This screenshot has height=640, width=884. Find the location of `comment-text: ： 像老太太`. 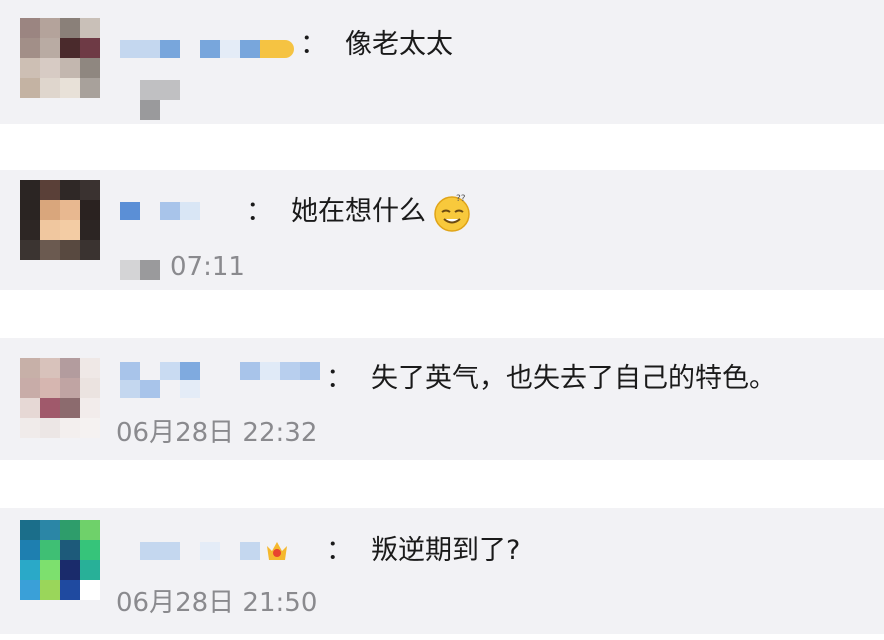

comment-text: ： 像老太太 is located at coordinates (376, 45).